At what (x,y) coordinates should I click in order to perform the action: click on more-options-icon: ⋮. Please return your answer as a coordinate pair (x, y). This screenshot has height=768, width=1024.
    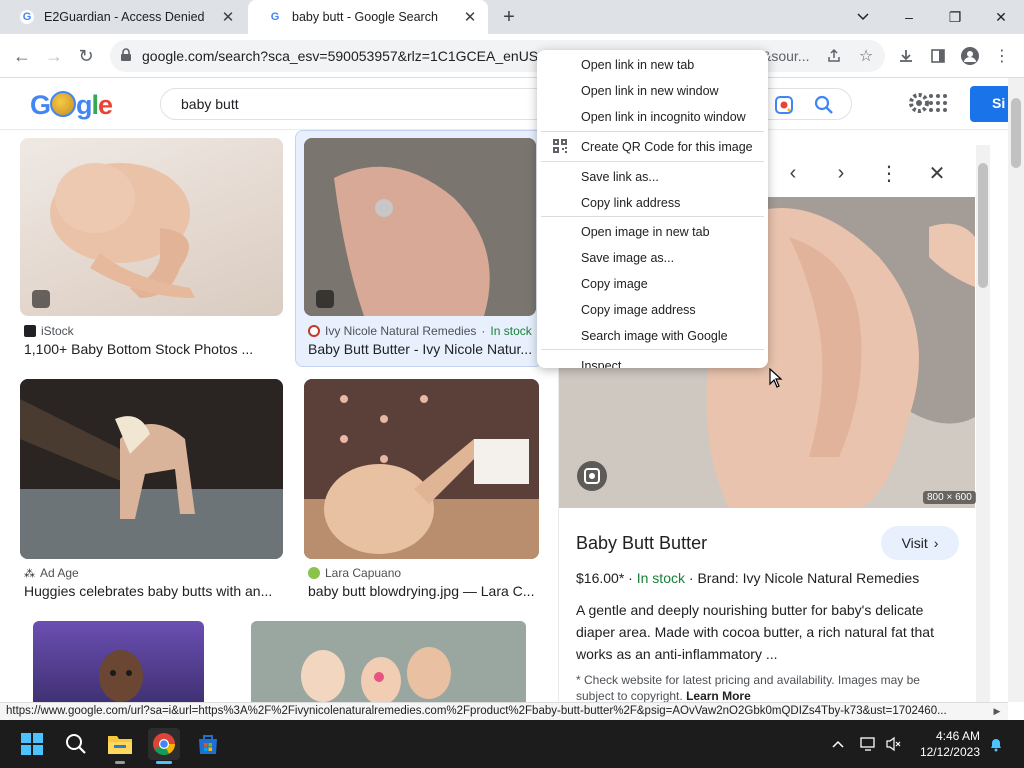
    Looking at the image, I should click on (889, 173).